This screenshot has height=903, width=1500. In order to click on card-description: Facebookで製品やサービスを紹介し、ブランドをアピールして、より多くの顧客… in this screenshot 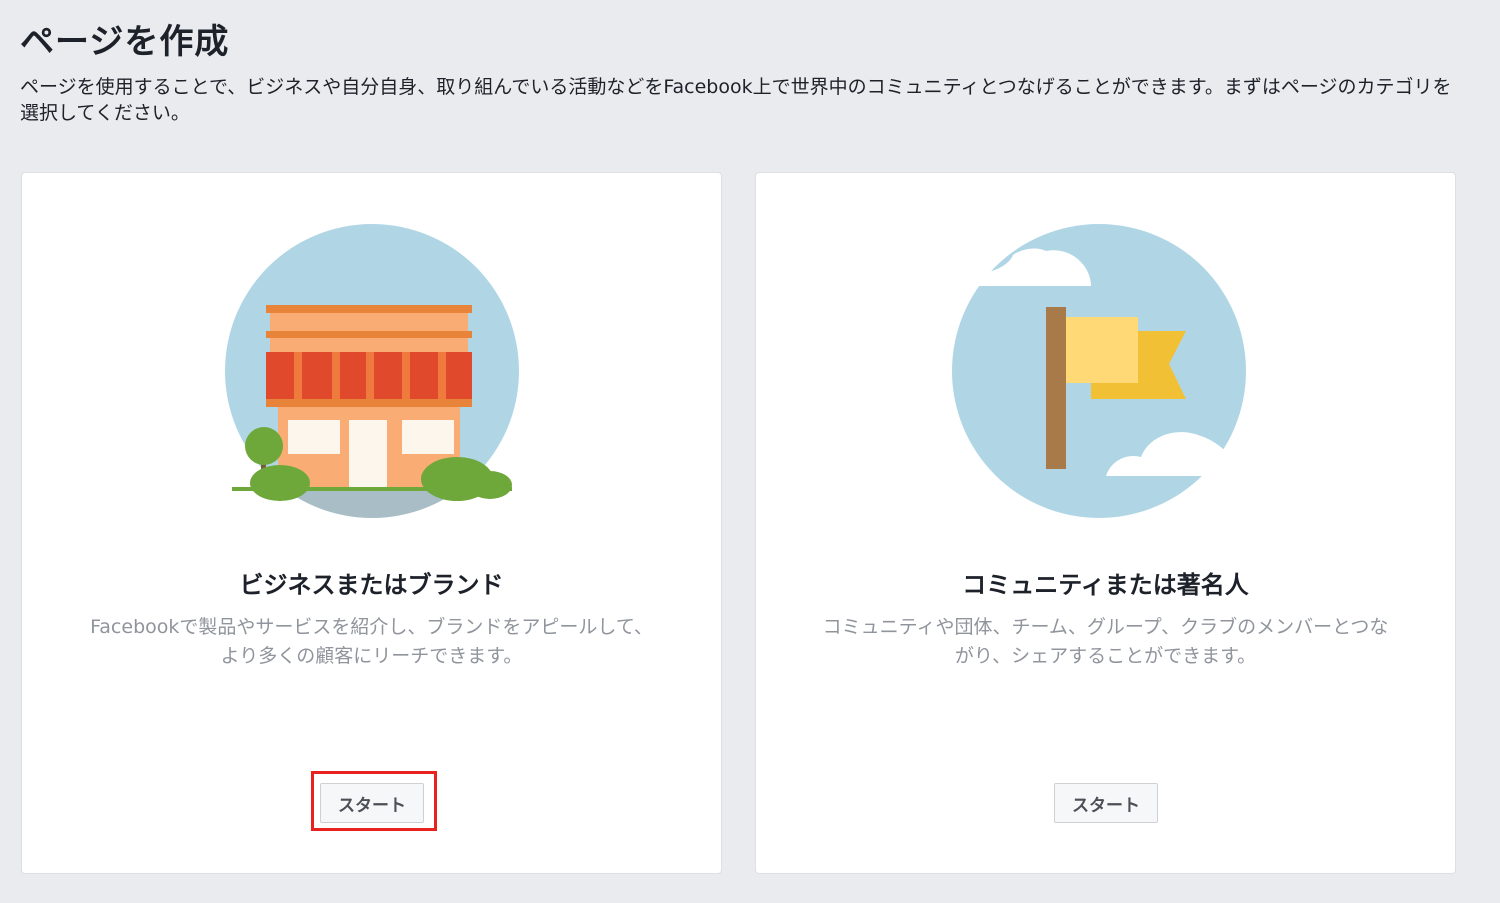, I will do `click(371, 641)`.